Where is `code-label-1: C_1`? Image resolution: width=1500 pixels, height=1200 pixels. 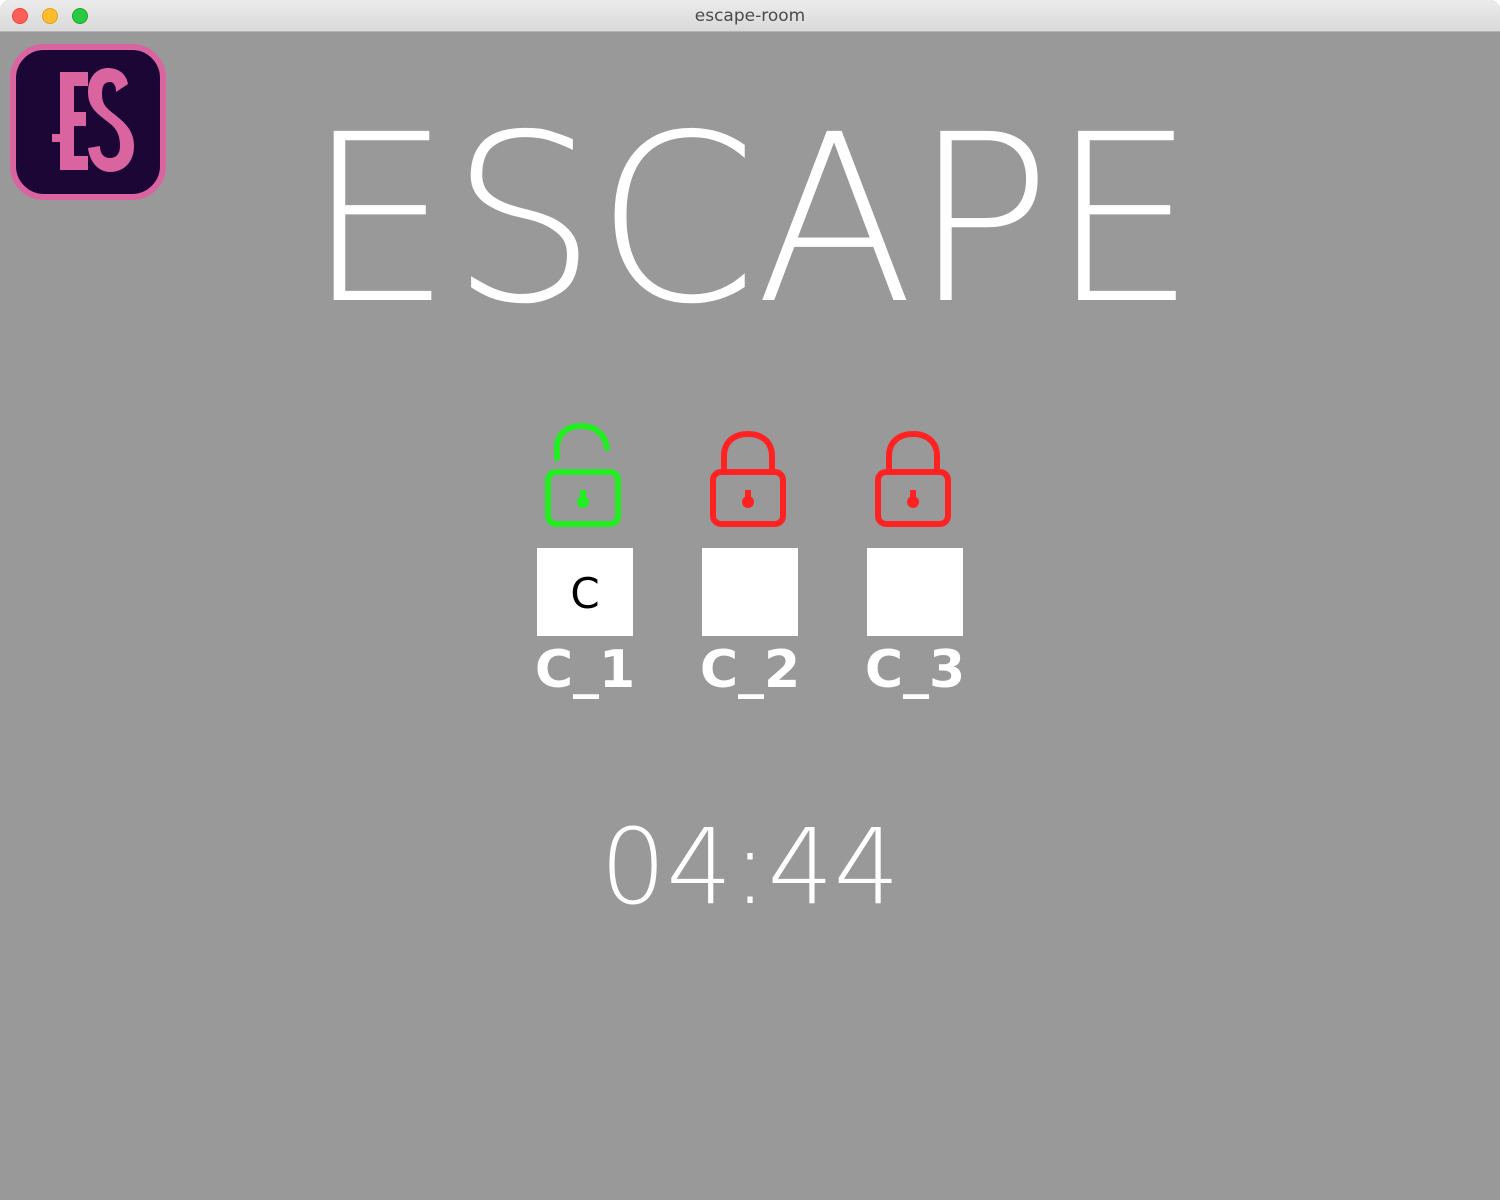 code-label-1: C_1 is located at coordinates (585, 670).